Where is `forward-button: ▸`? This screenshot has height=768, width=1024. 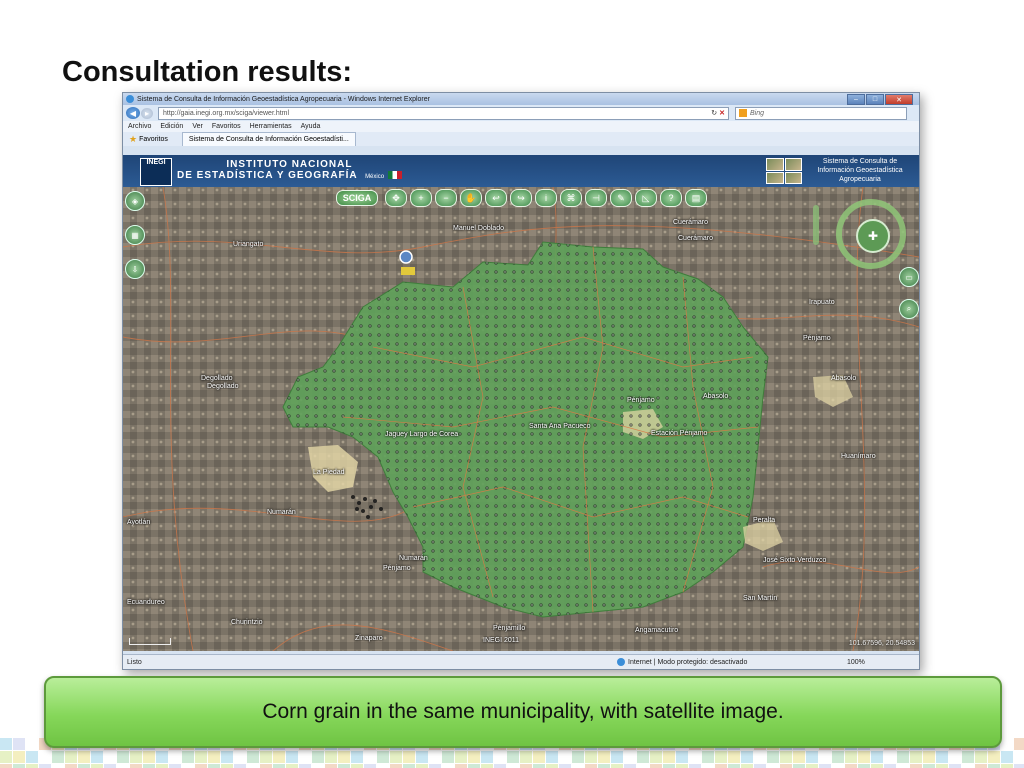 forward-button: ▸ is located at coordinates (147, 113).